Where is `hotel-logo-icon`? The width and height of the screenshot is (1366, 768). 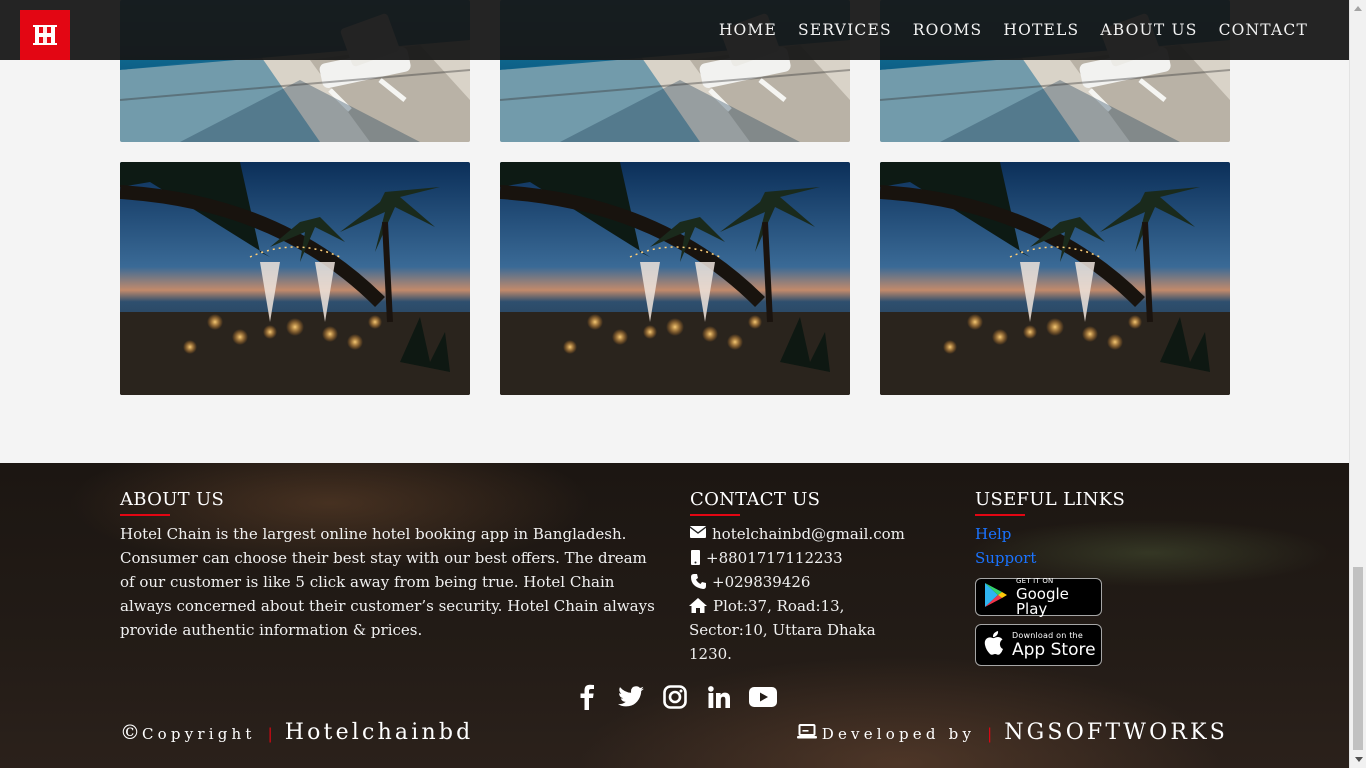
hotel-logo-icon is located at coordinates (45, 35).